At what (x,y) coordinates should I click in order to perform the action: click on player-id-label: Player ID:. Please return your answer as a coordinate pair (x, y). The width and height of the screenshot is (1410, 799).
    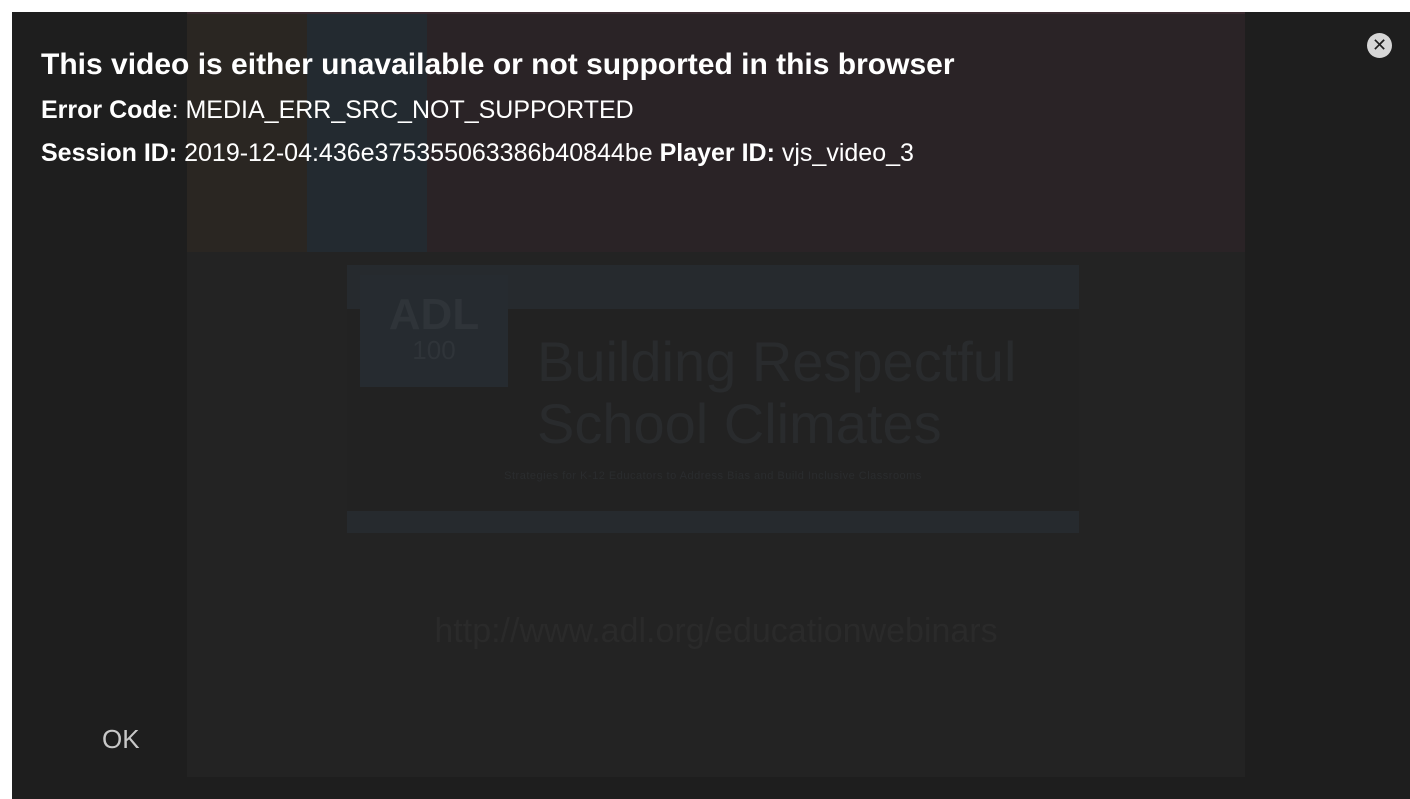
    Looking at the image, I should click on (717, 153).